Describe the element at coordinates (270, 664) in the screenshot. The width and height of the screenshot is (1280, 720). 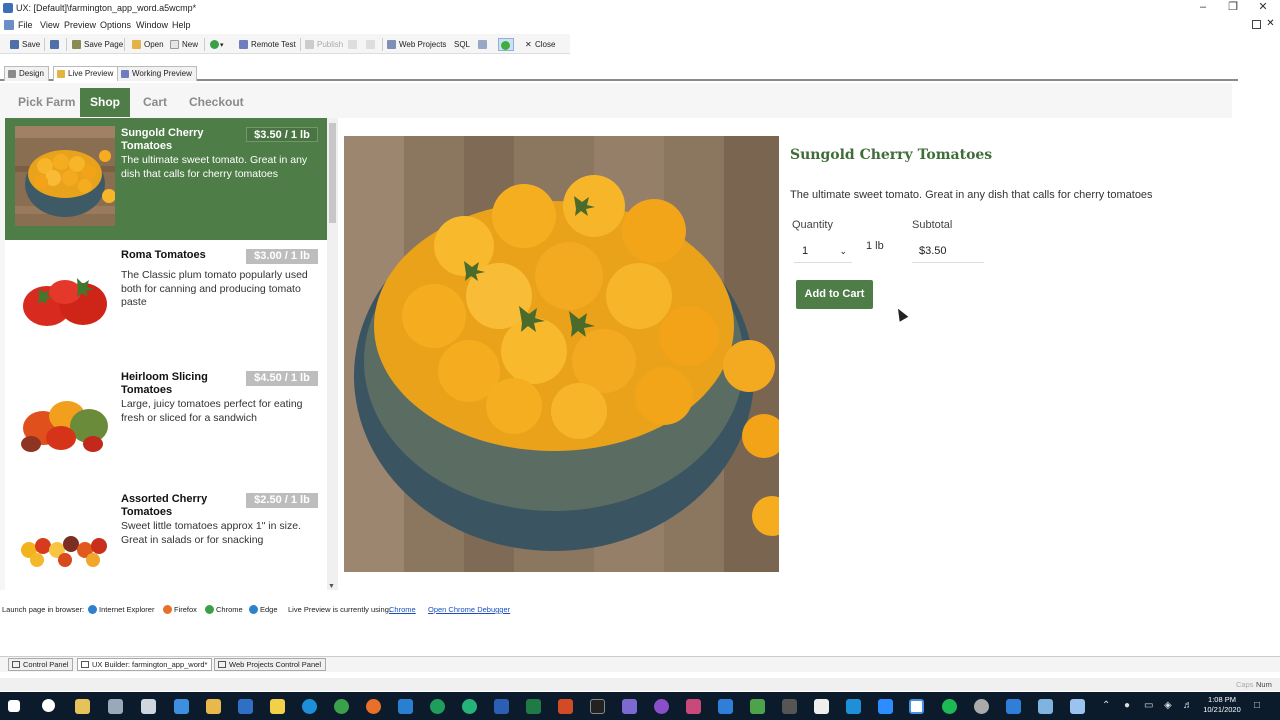
I see `tab-web-projects: Web Projects Control Panel` at that location.